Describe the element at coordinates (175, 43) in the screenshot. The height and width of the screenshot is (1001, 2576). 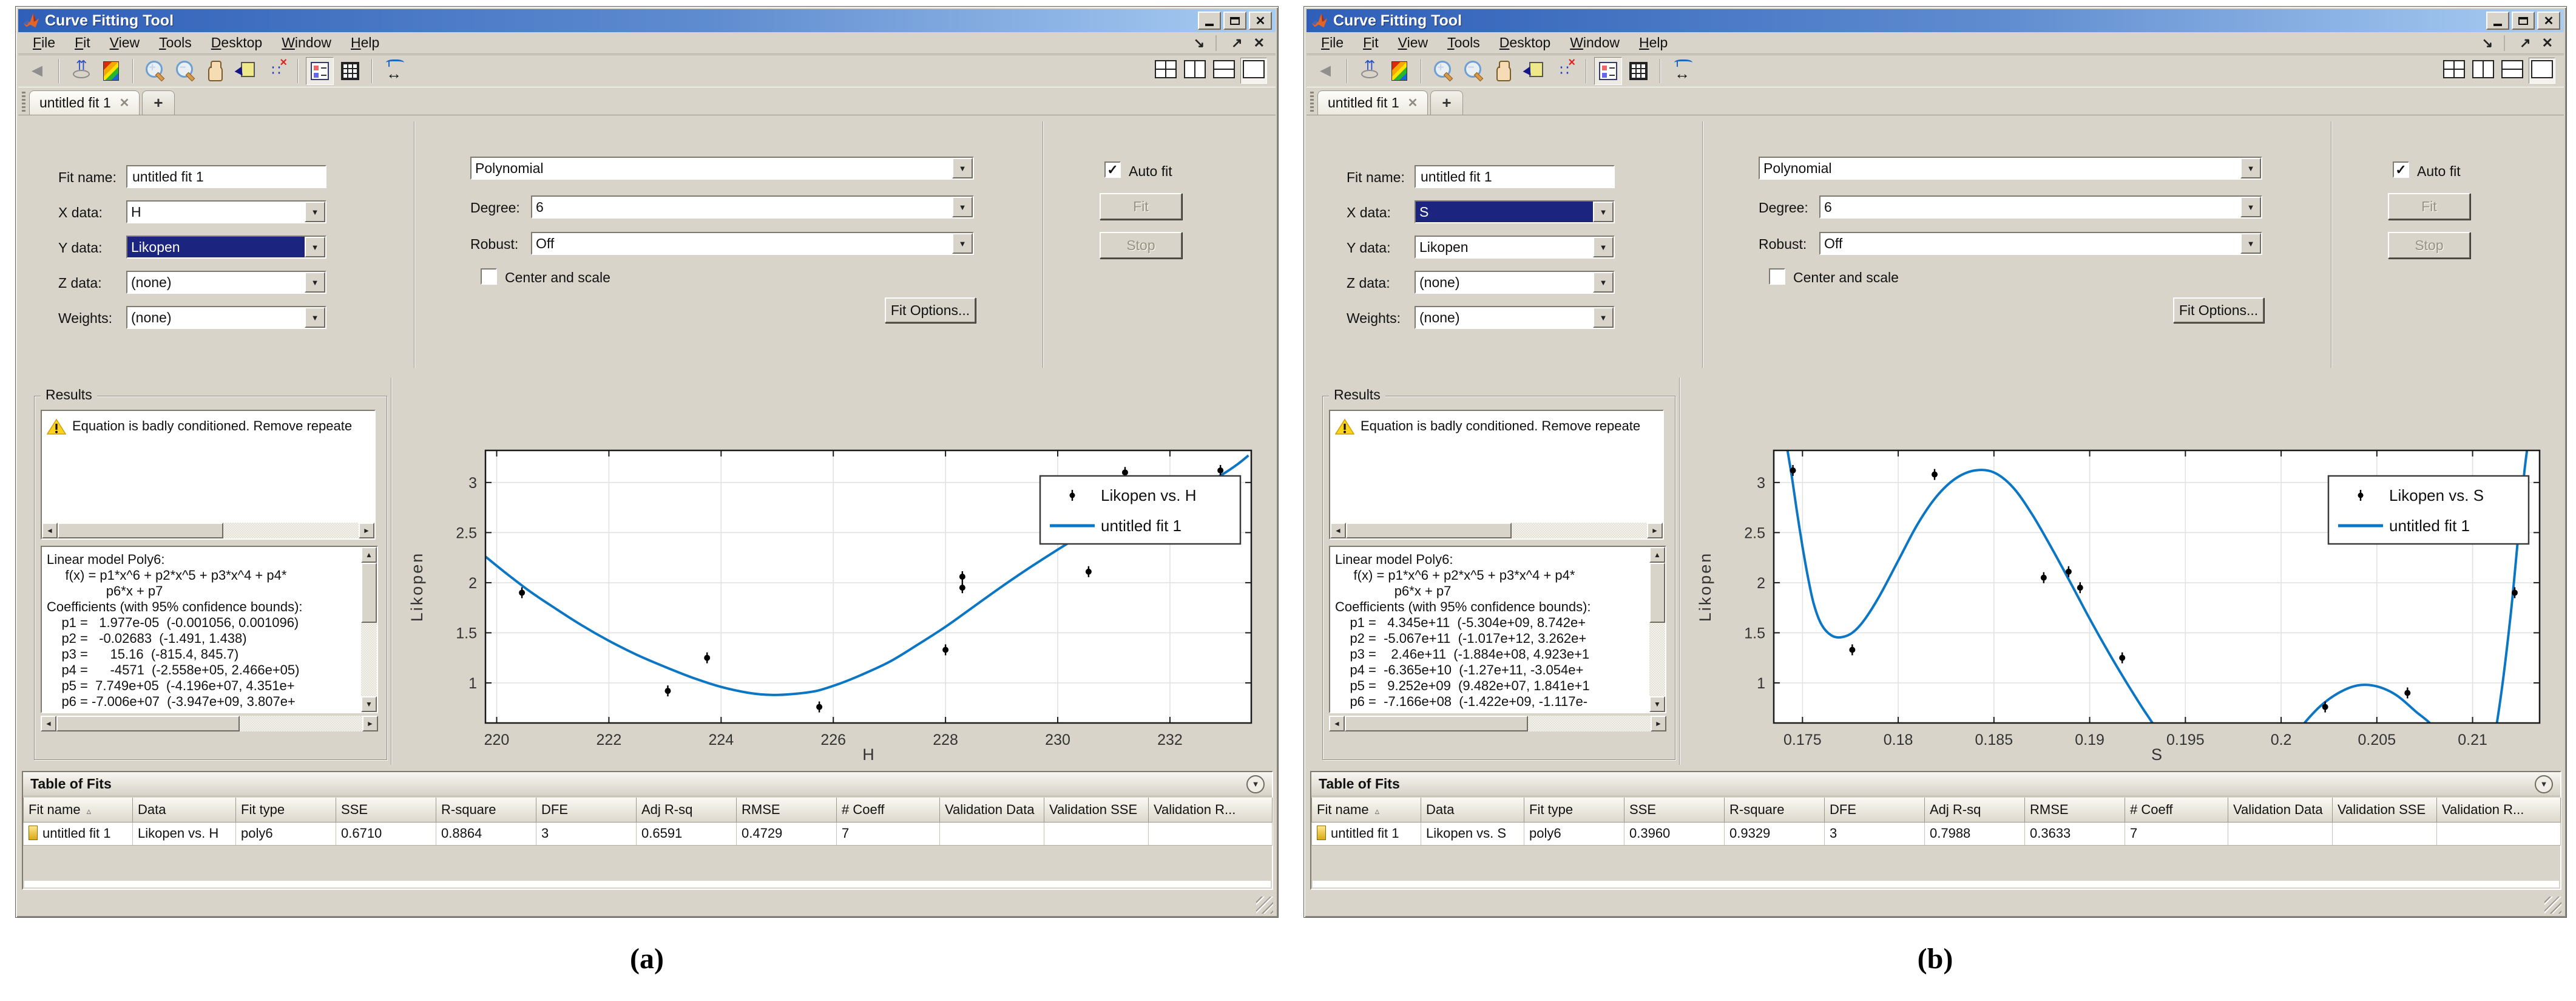
I see `menu-tools: Tools` at that location.